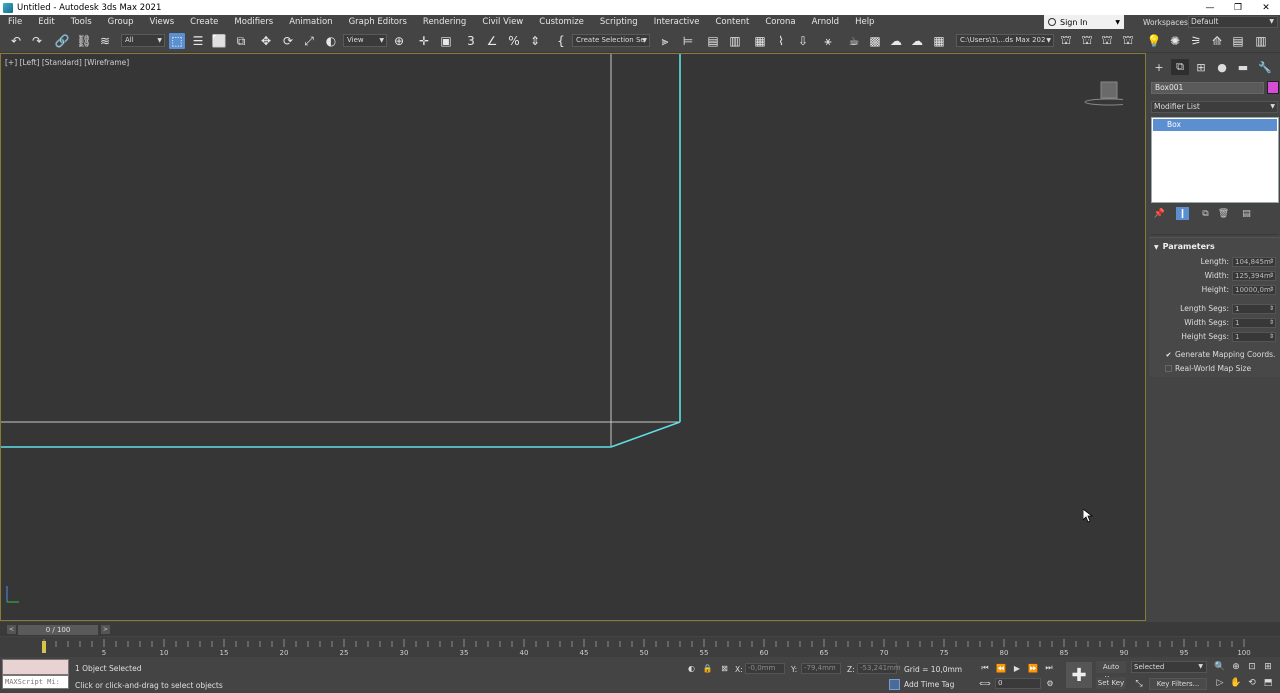 The height and width of the screenshot is (693, 1280). Describe the element at coordinates (1220, 667) in the screenshot. I see `zoom-icon: 🔍` at that location.